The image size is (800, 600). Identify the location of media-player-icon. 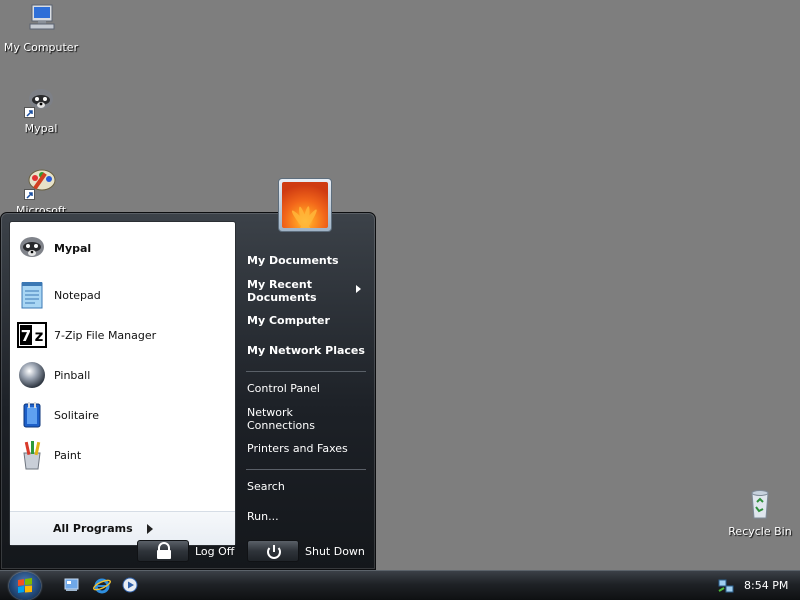
(130, 585).